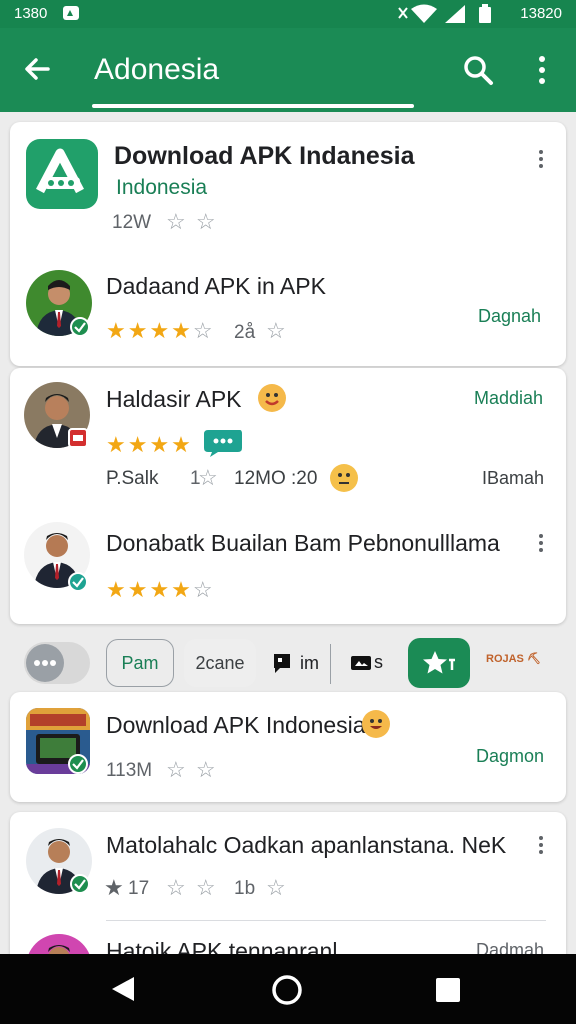 This screenshot has width=576, height=1024. I want to click on status-time: 1380, so click(31, 13).